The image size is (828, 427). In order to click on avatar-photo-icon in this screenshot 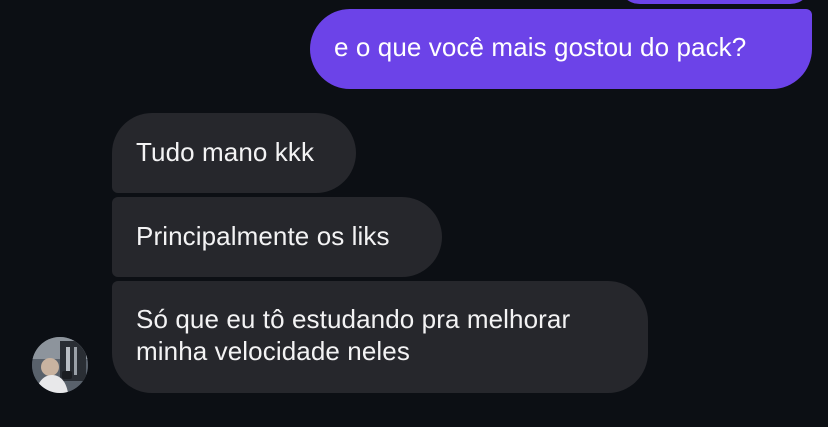, I will do `click(60, 365)`.